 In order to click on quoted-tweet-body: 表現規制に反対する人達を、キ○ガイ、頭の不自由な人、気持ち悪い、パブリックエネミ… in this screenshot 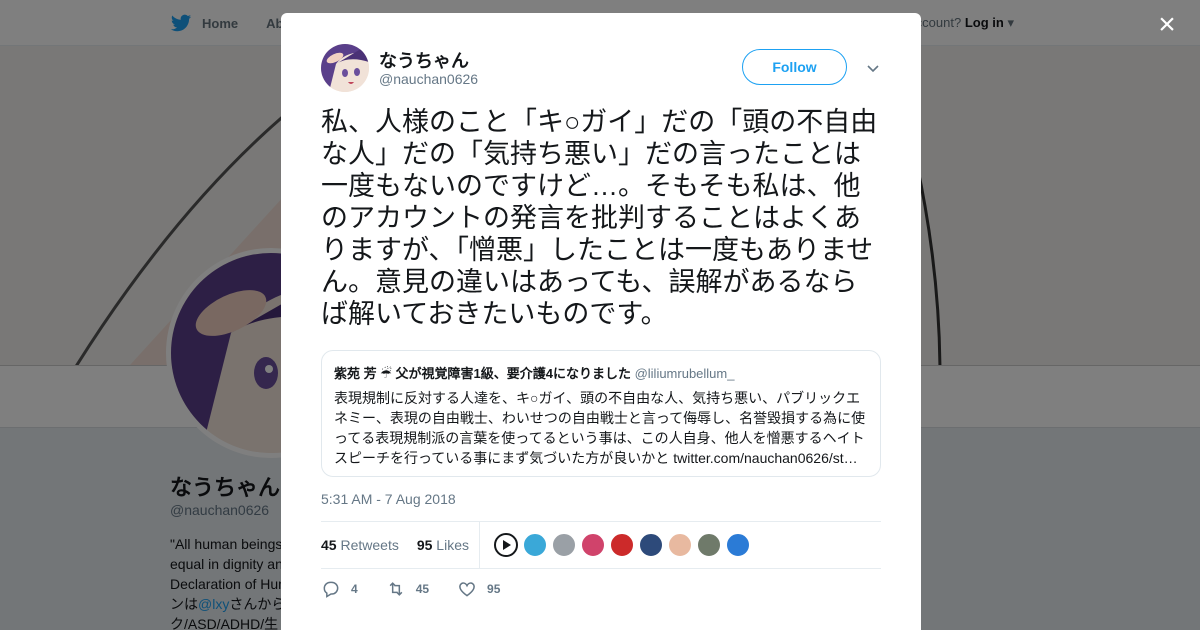, I will do `click(601, 428)`.